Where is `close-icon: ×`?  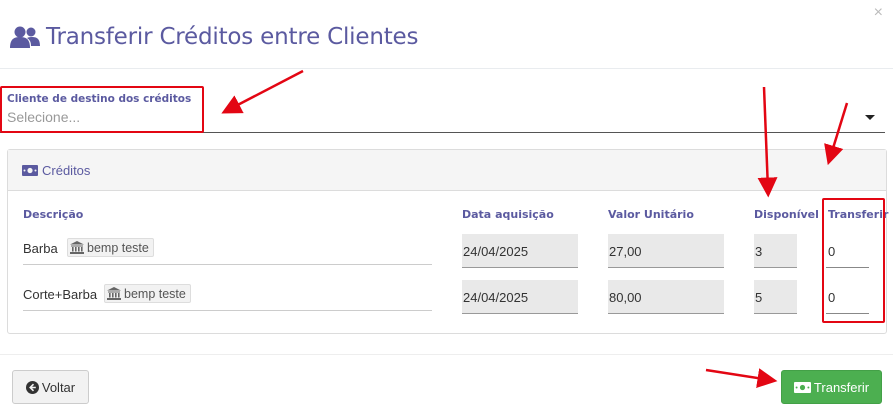
close-icon: × is located at coordinates (878, 13).